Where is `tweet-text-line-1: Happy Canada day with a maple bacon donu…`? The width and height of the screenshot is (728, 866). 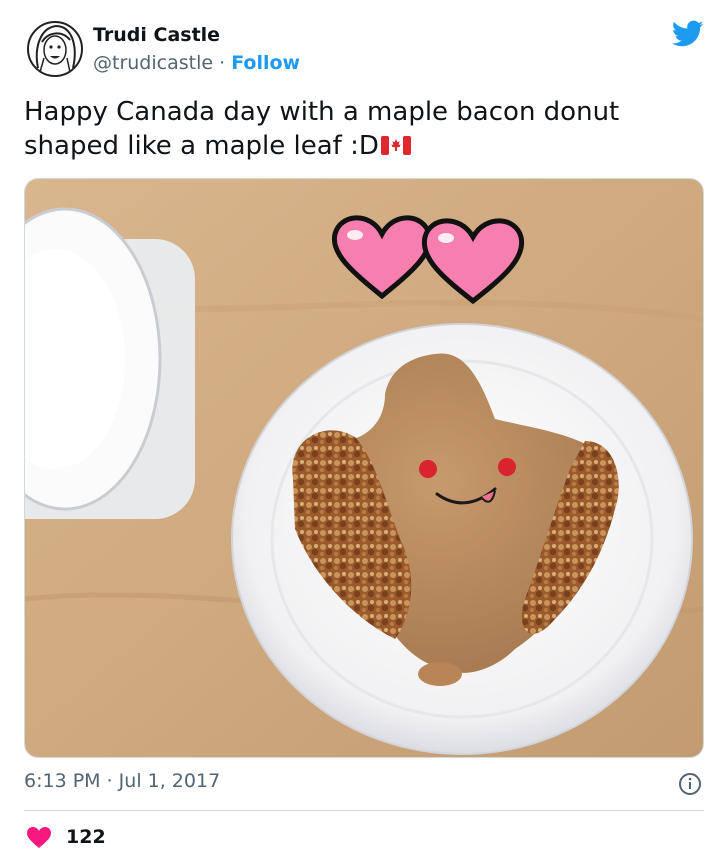 tweet-text-line-1: Happy Canada day with a maple bacon donu… is located at coordinates (322, 112).